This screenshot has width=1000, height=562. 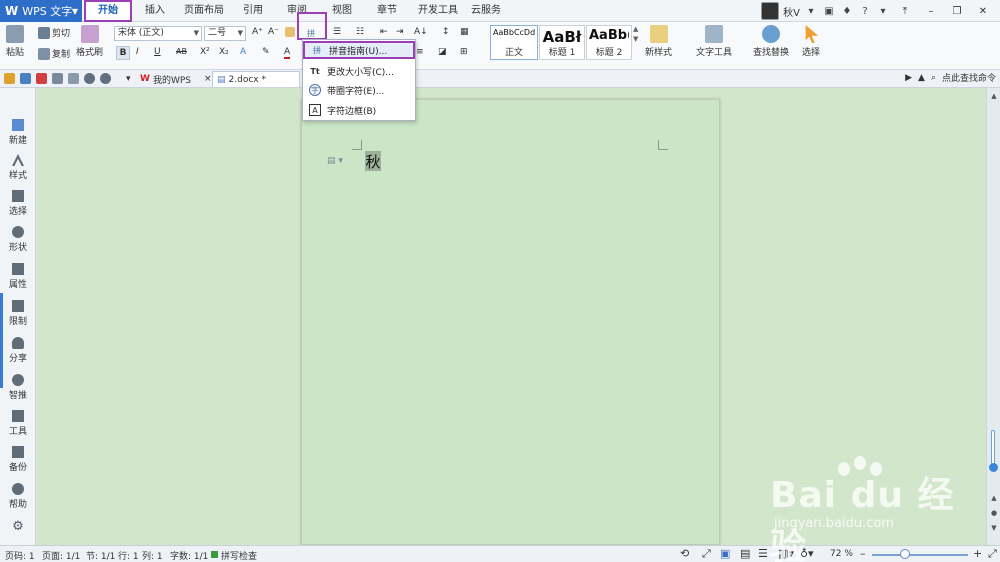 I want to click on d-icon: ▶, so click(x=908, y=78).